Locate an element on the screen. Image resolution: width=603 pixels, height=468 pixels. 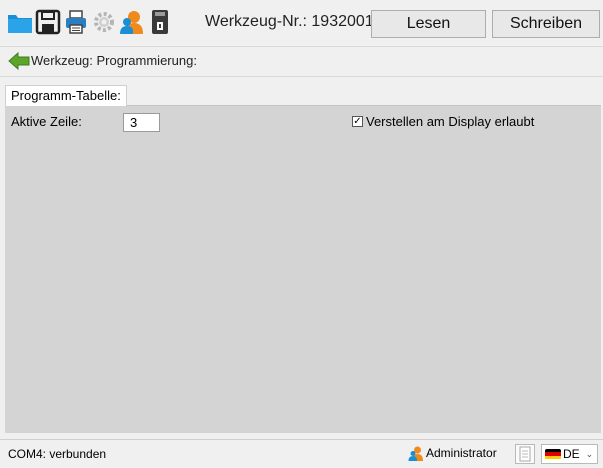
document-button is located at coordinates (525, 454).